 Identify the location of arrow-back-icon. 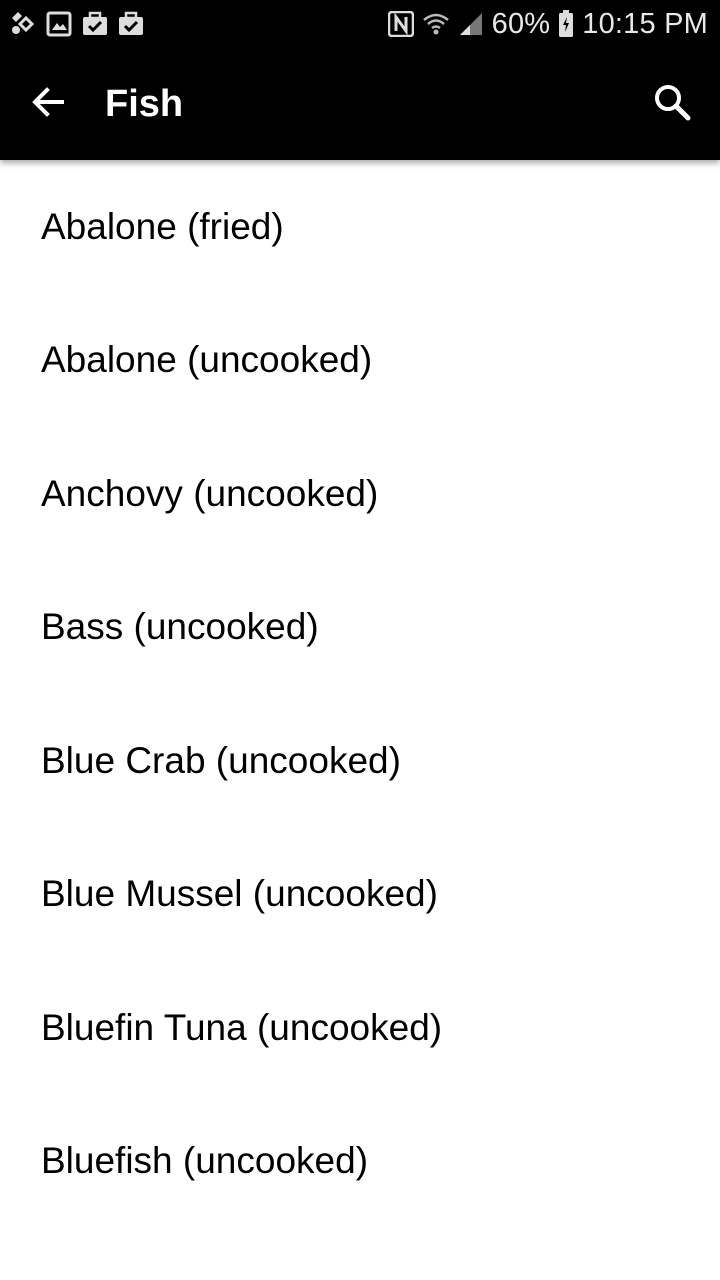
(48, 104).